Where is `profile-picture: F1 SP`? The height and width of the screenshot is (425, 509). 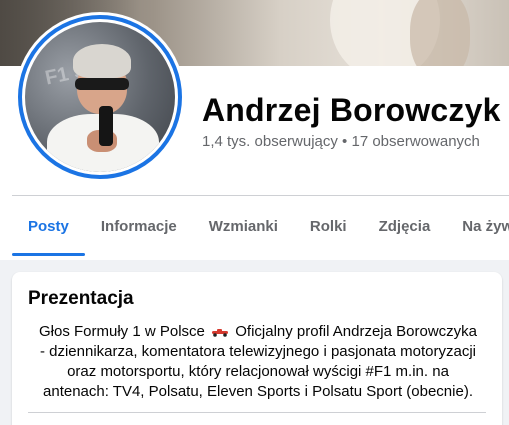 profile-picture: F1 SP is located at coordinates (100, 97).